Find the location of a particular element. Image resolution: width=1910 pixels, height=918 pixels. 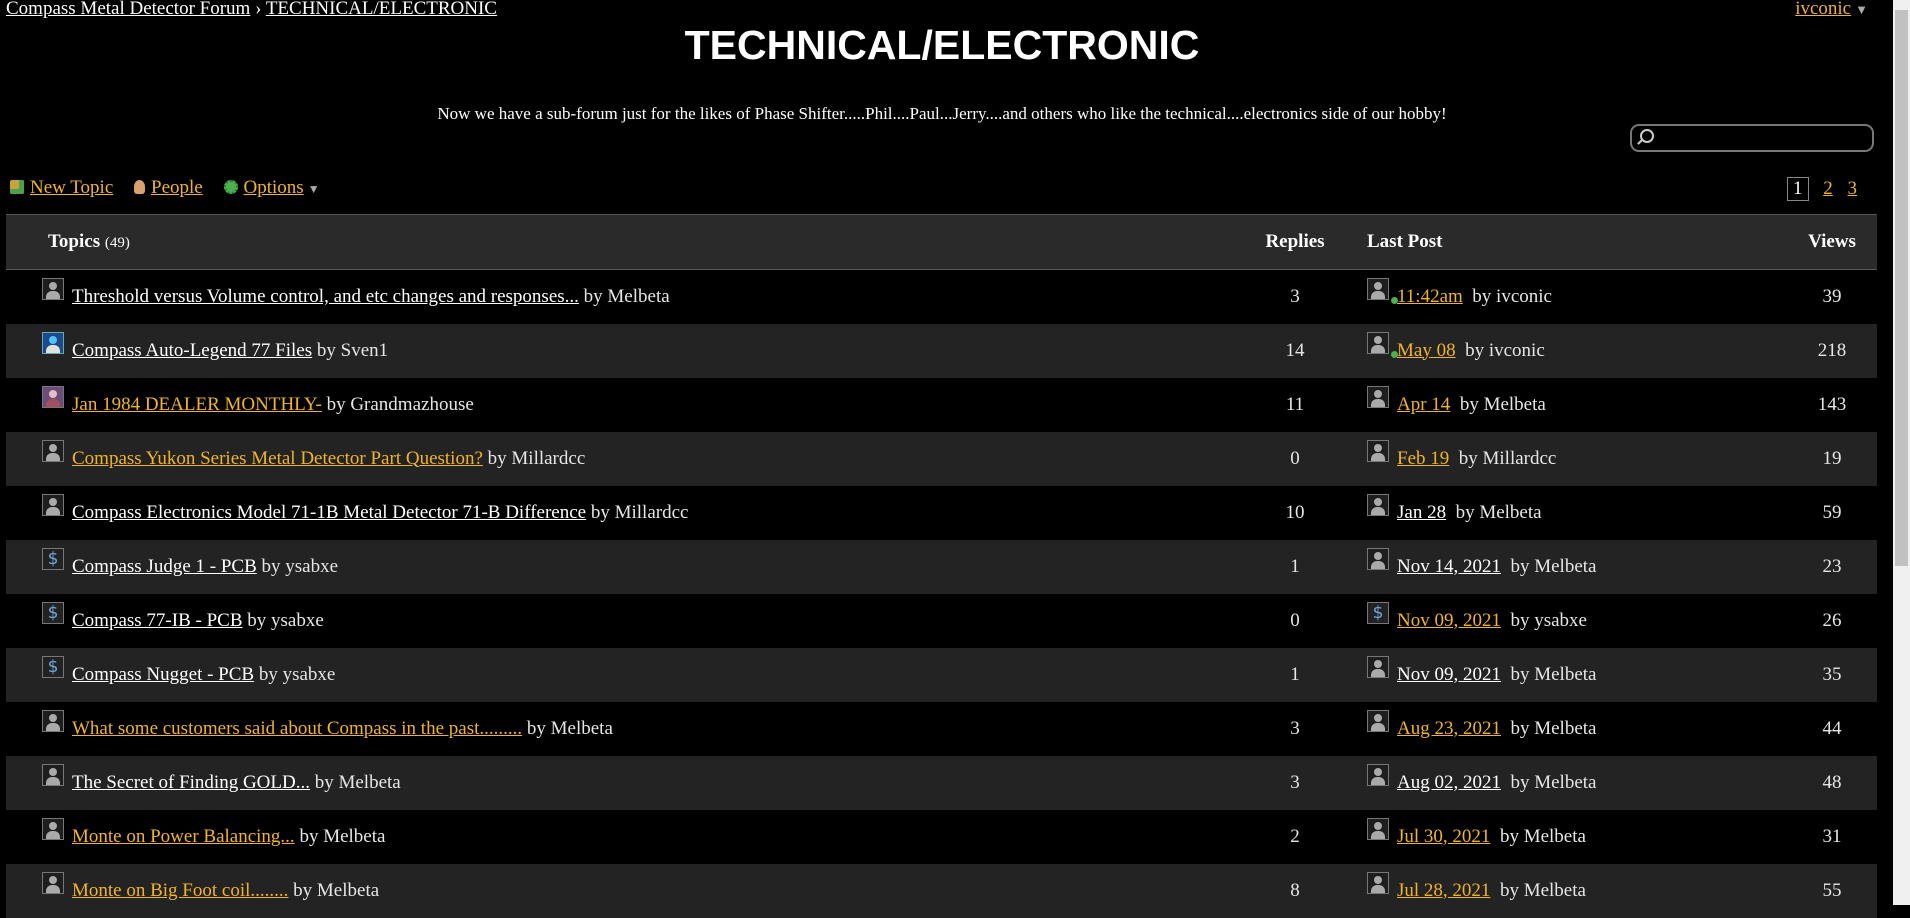

topic-link: Compass Auto-Legend 77 Files is located at coordinates (192, 350).